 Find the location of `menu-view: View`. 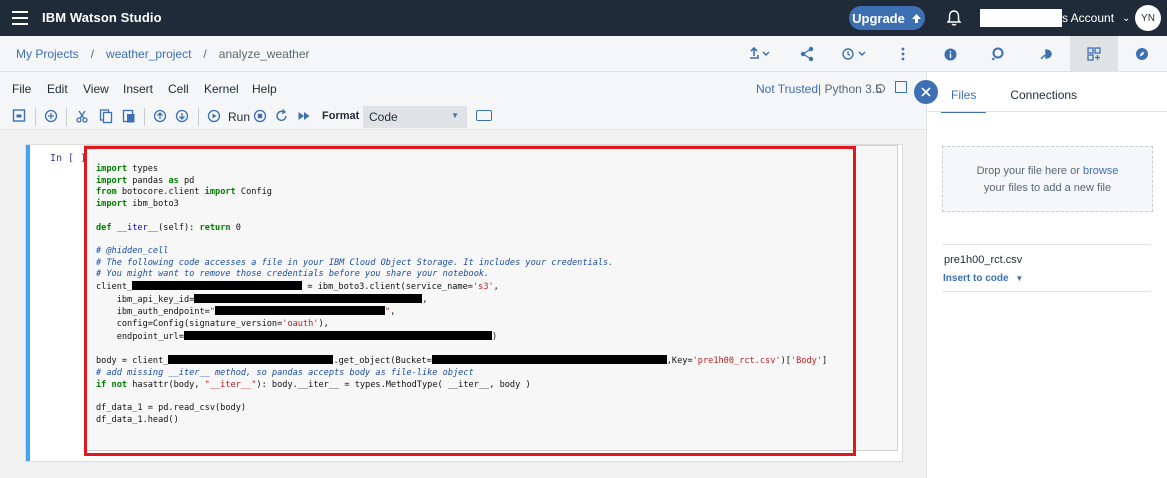

menu-view: View is located at coordinates (96, 89).